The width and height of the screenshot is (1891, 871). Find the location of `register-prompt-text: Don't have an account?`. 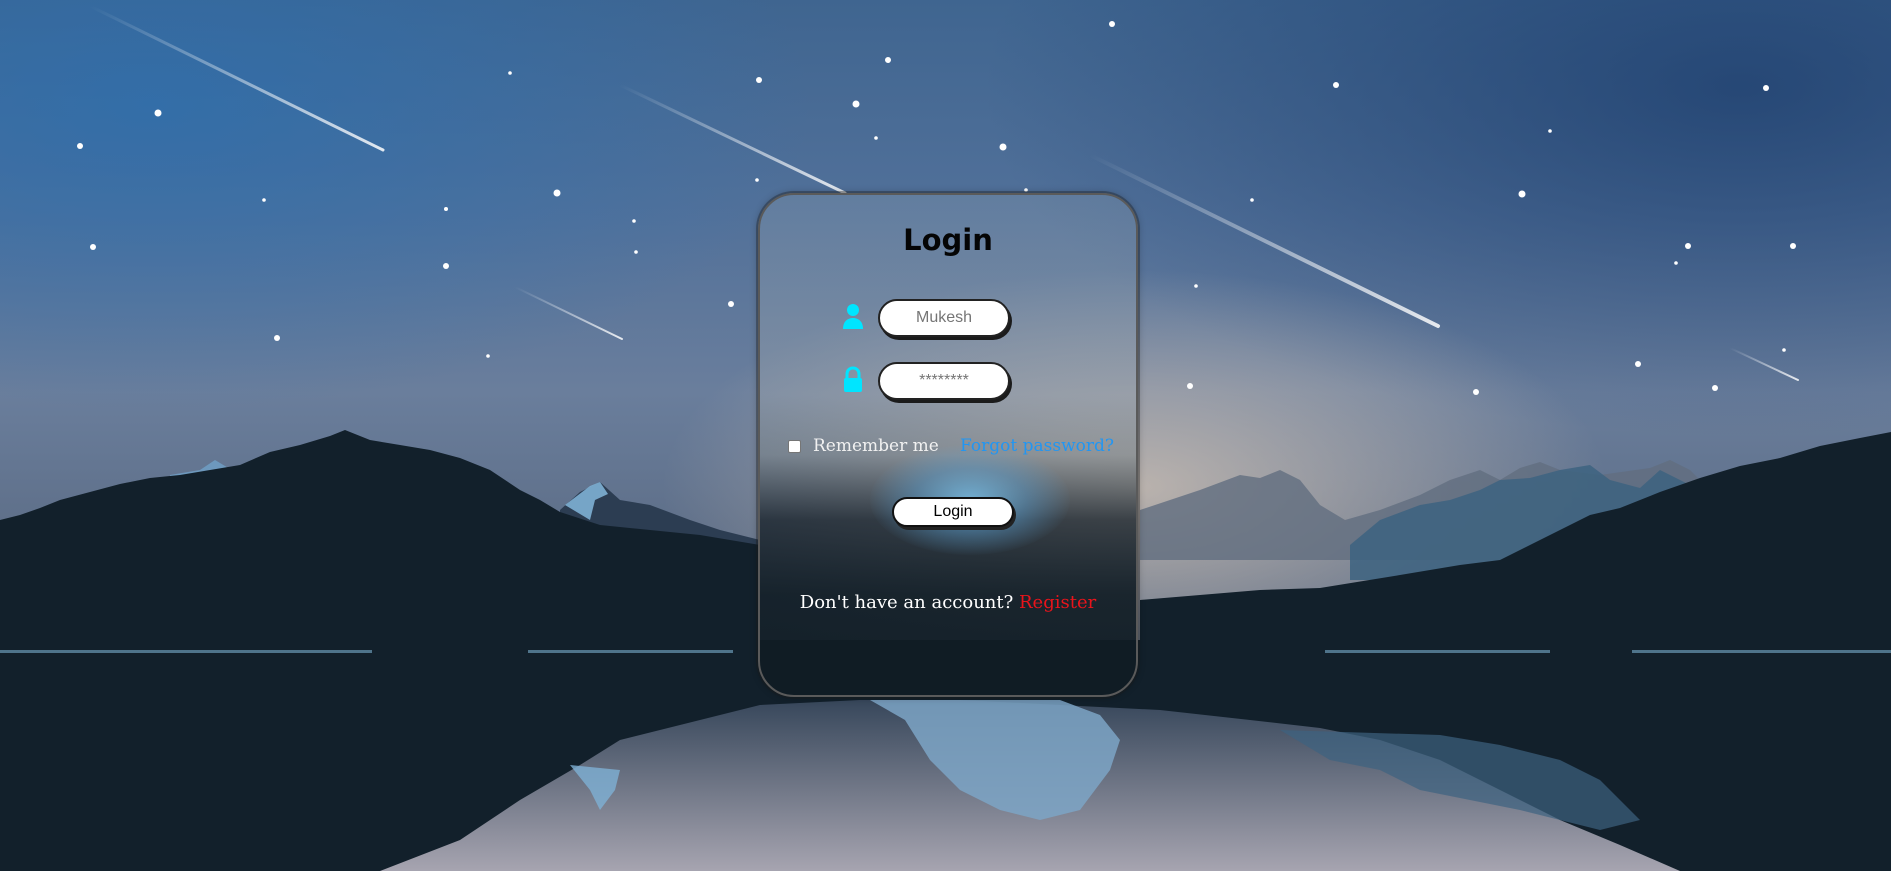

register-prompt-text: Don't have an account? is located at coordinates (906, 602).